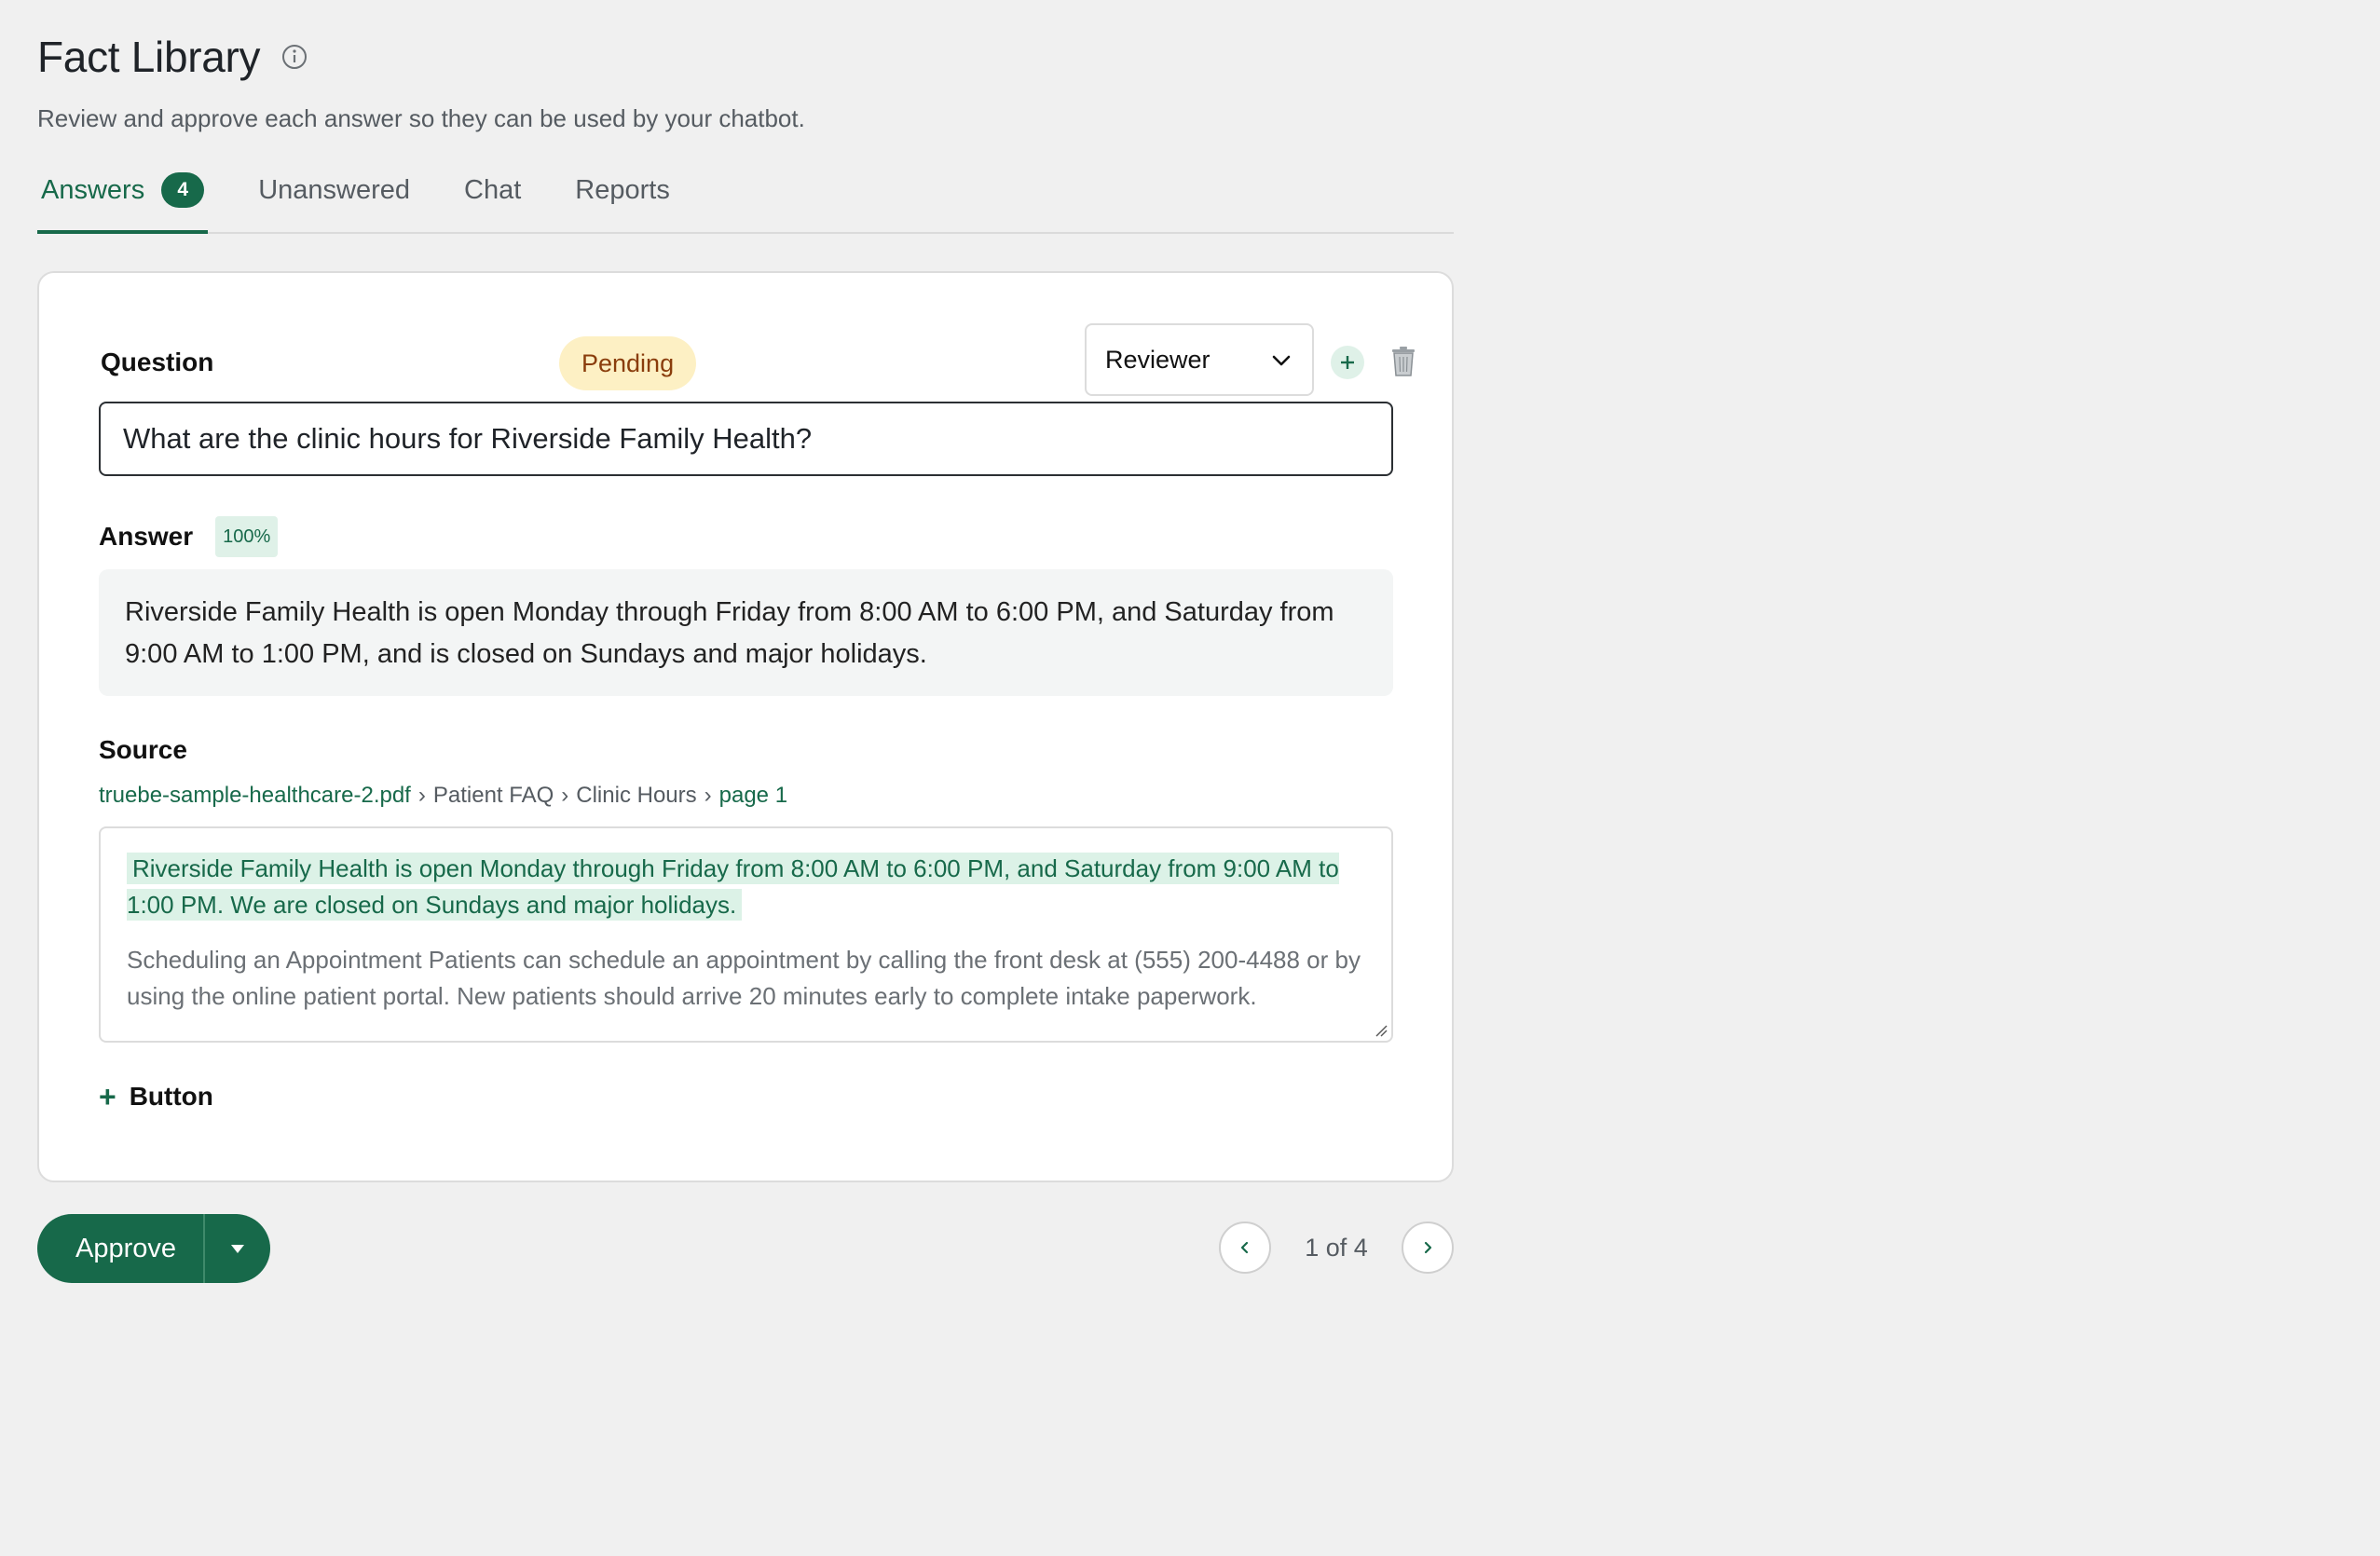 Image resolution: width=2380 pixels, height=1556 pixels. I want to click on tab-answers-label: Answers, so click(93, 190).